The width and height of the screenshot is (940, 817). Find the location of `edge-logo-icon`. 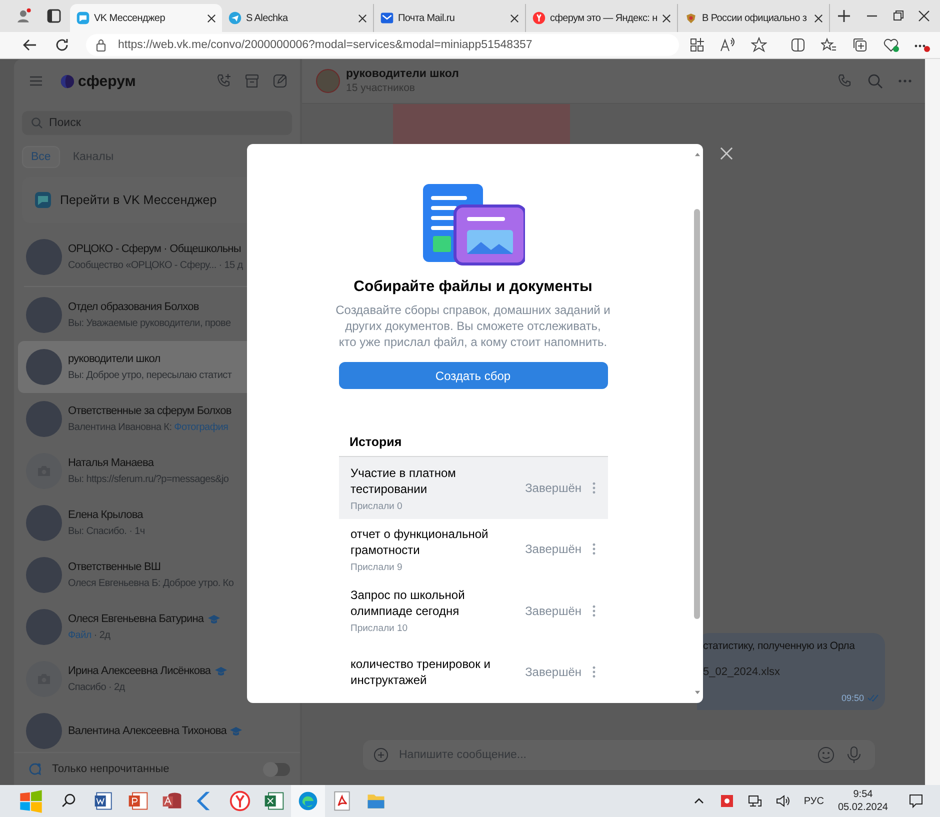

edge-logo-icon is located at coordinates (308, 801).